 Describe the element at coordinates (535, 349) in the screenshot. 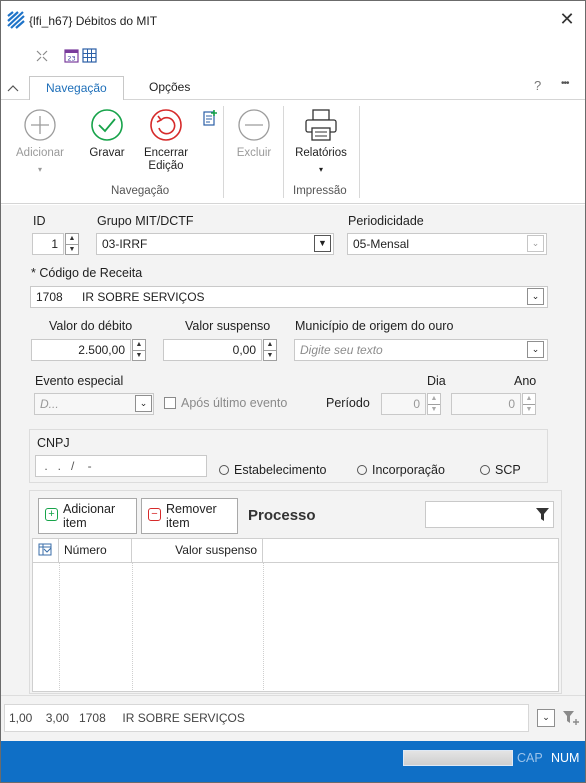

I see `municipio-dropdown-arrow: ⌄` at that location.